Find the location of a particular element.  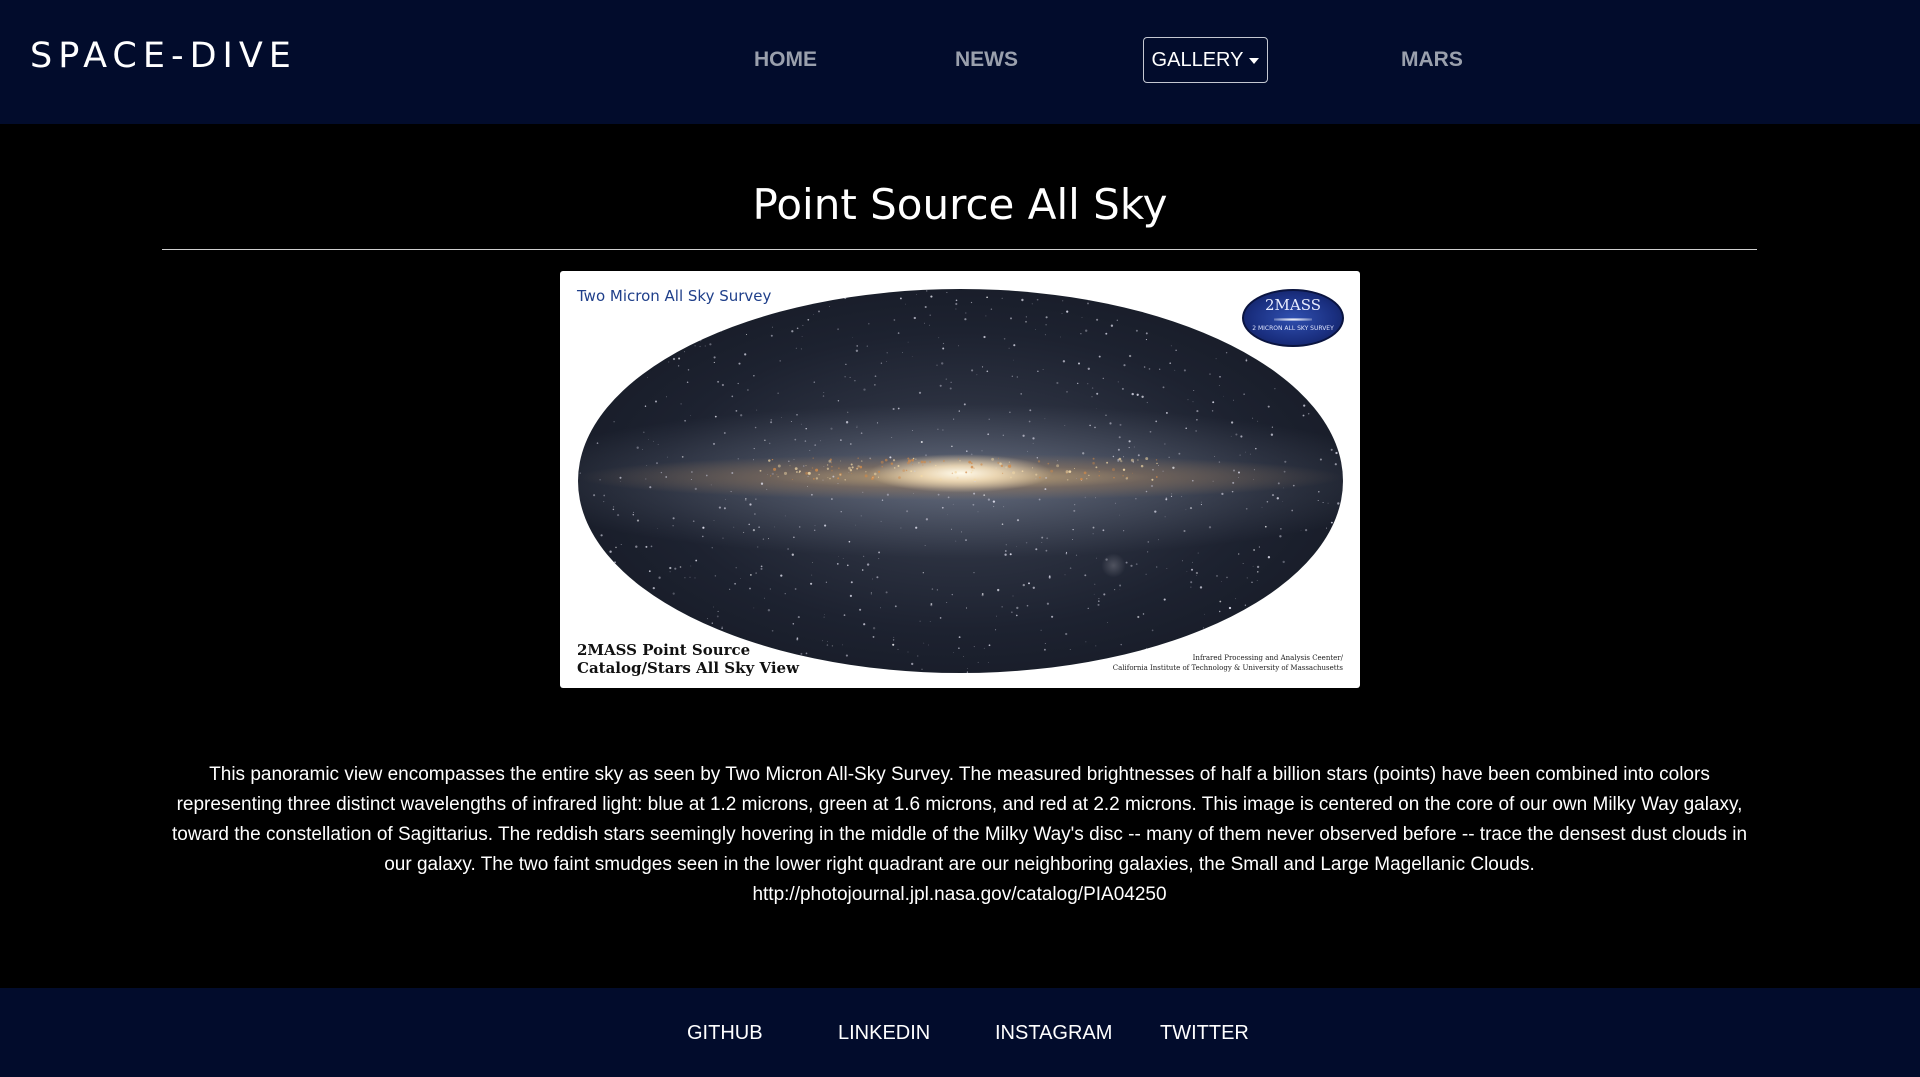

footer-twitter-link: TWITTER is located at coordinates (1204, 1033).